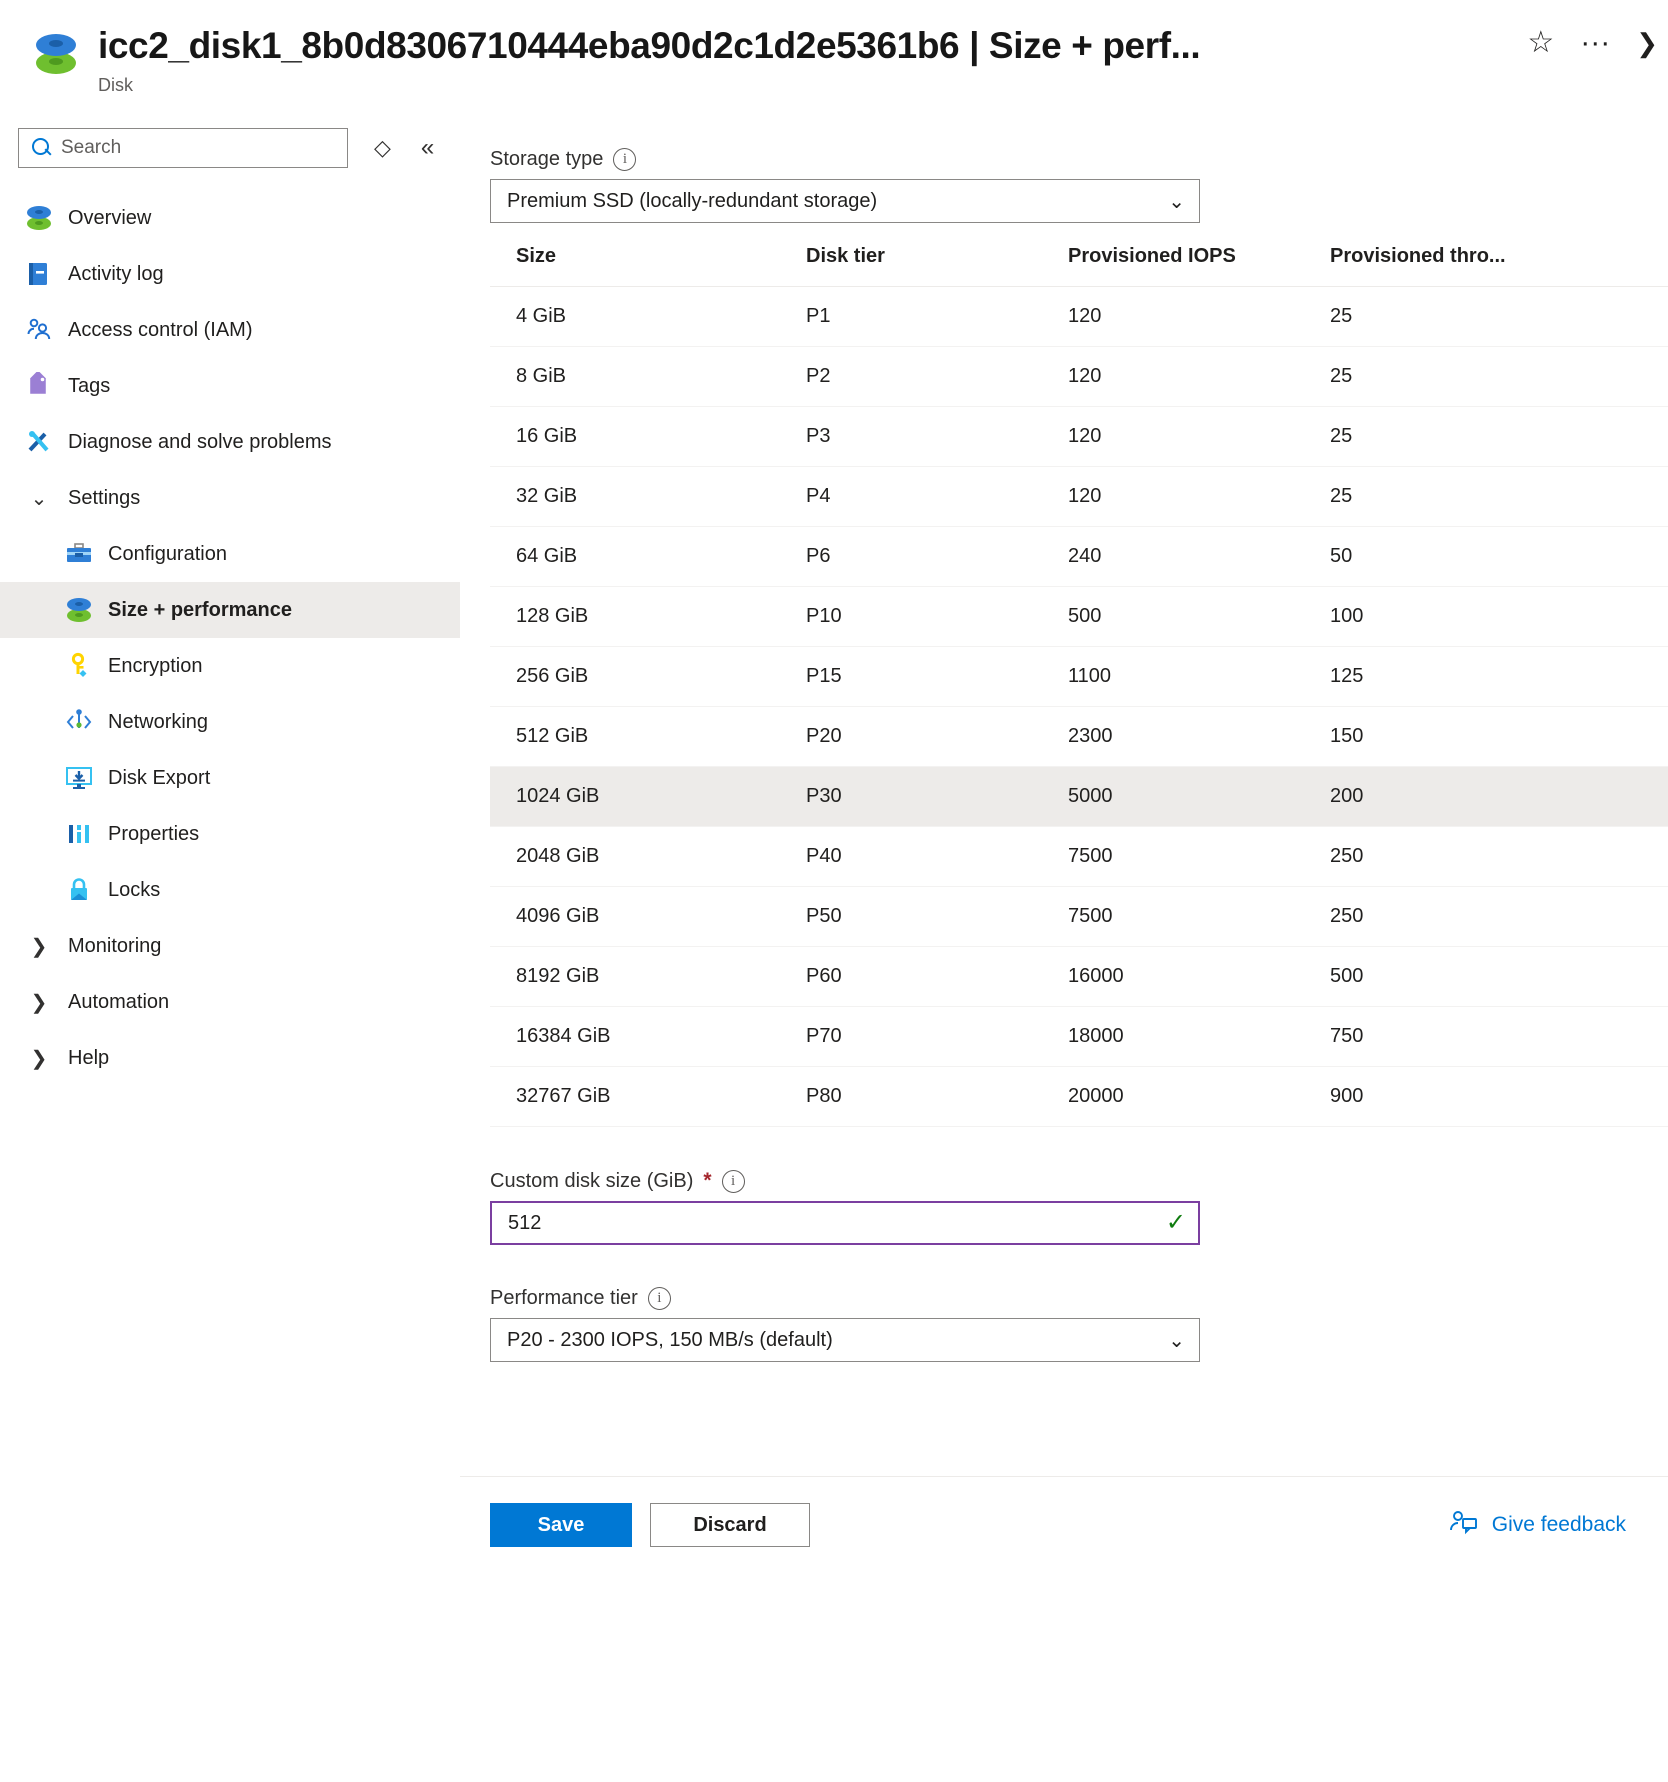 This screenshot has width=1668, height=1782. Describe the element at coordinates (230, 890) in the screenshot. I see `sidebar-item-locks: Locks` at that location.